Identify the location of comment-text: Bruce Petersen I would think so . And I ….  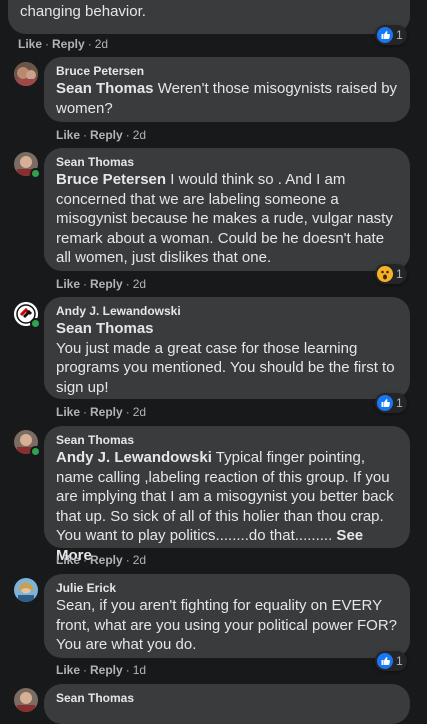
(227, 219).